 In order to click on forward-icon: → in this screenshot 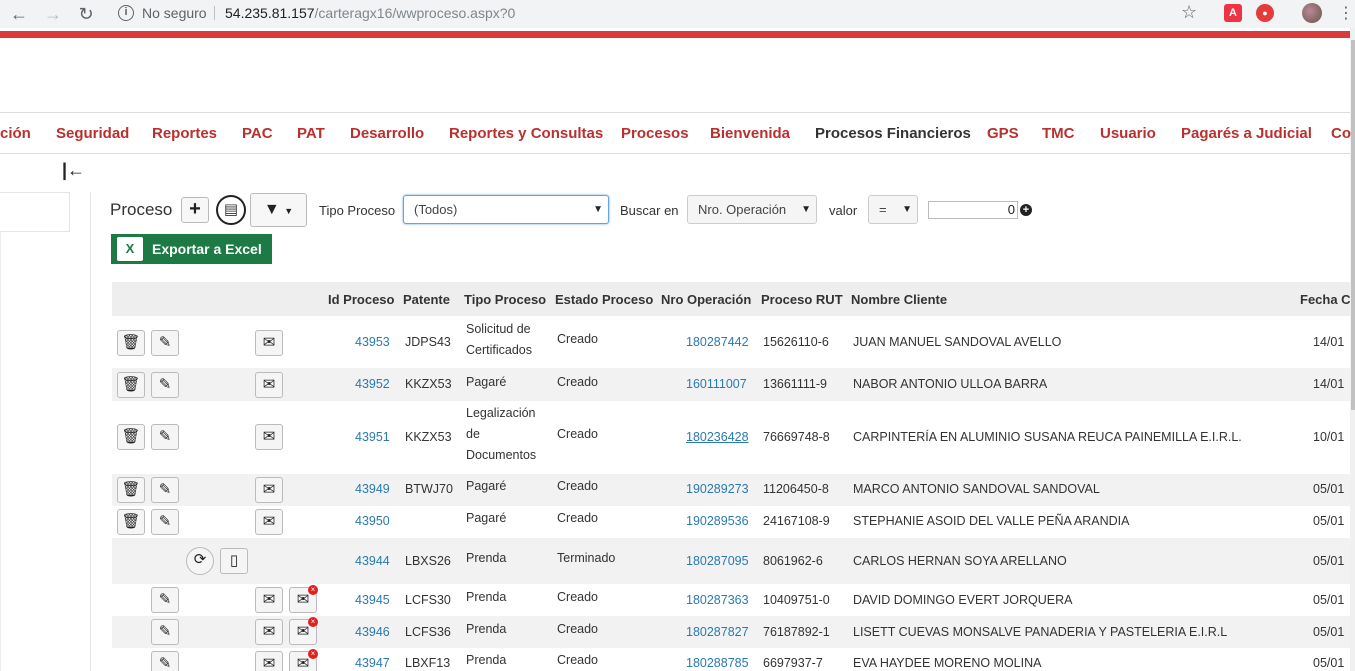, I will do `click(53, 14)`.